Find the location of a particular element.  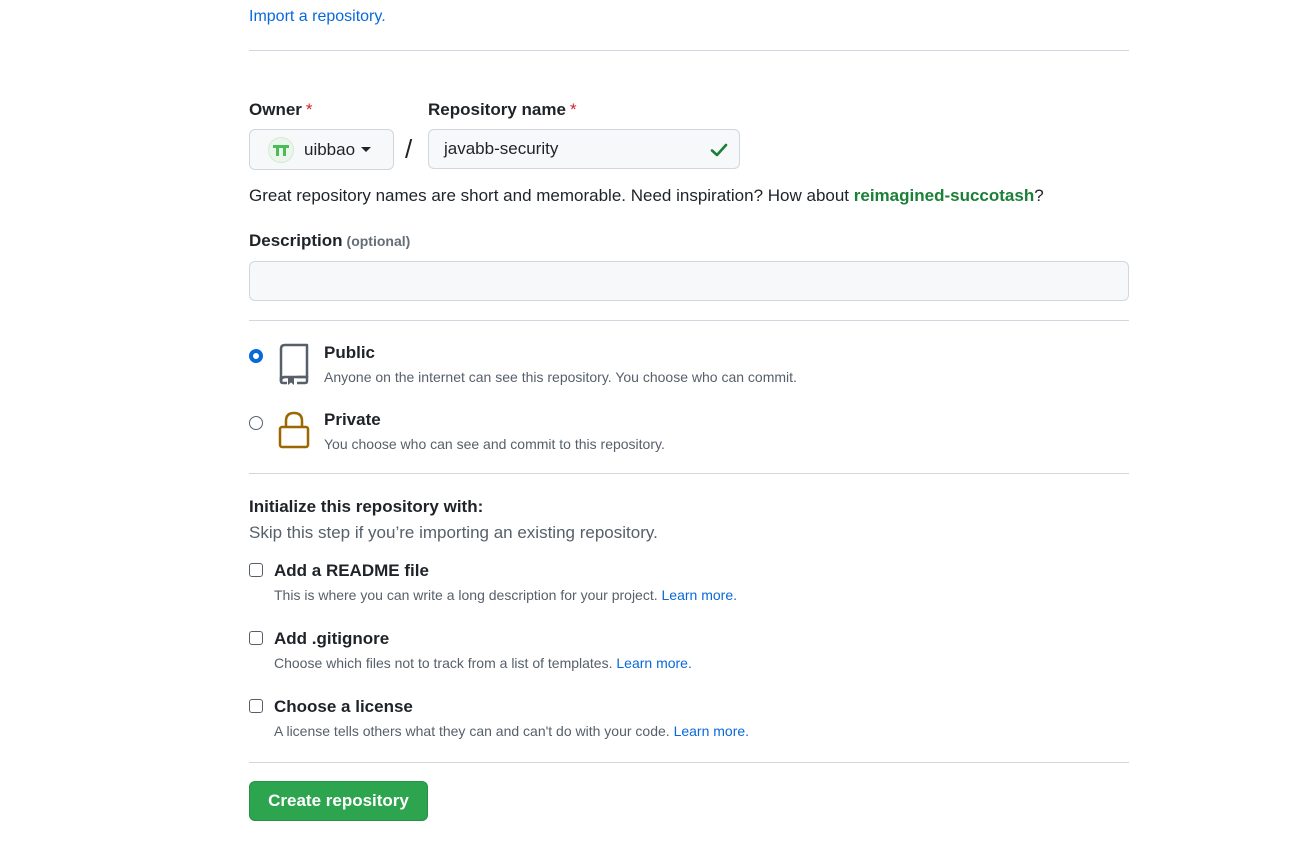

readme-checkbox is located at coordinates (256, 570).